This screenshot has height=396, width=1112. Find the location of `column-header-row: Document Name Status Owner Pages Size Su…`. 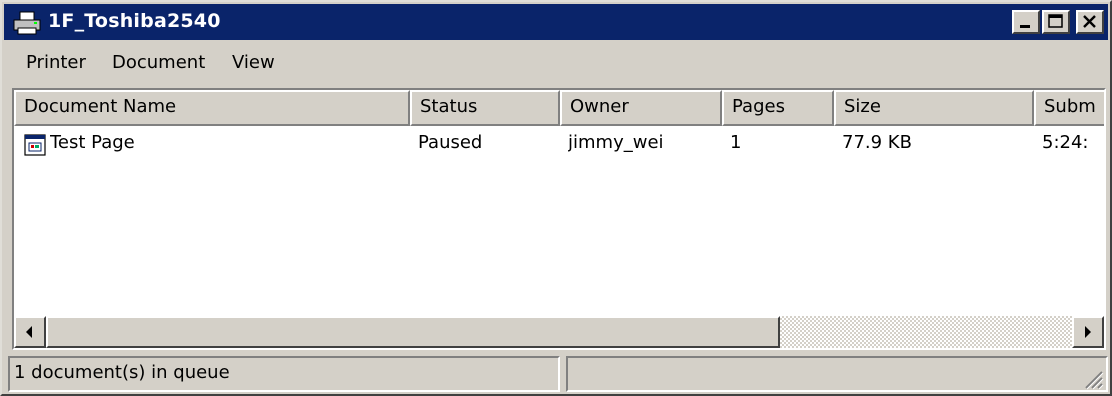

column-header-row: Document Name Status Owner Pages Size Su… is located at coordinates (559, 108).